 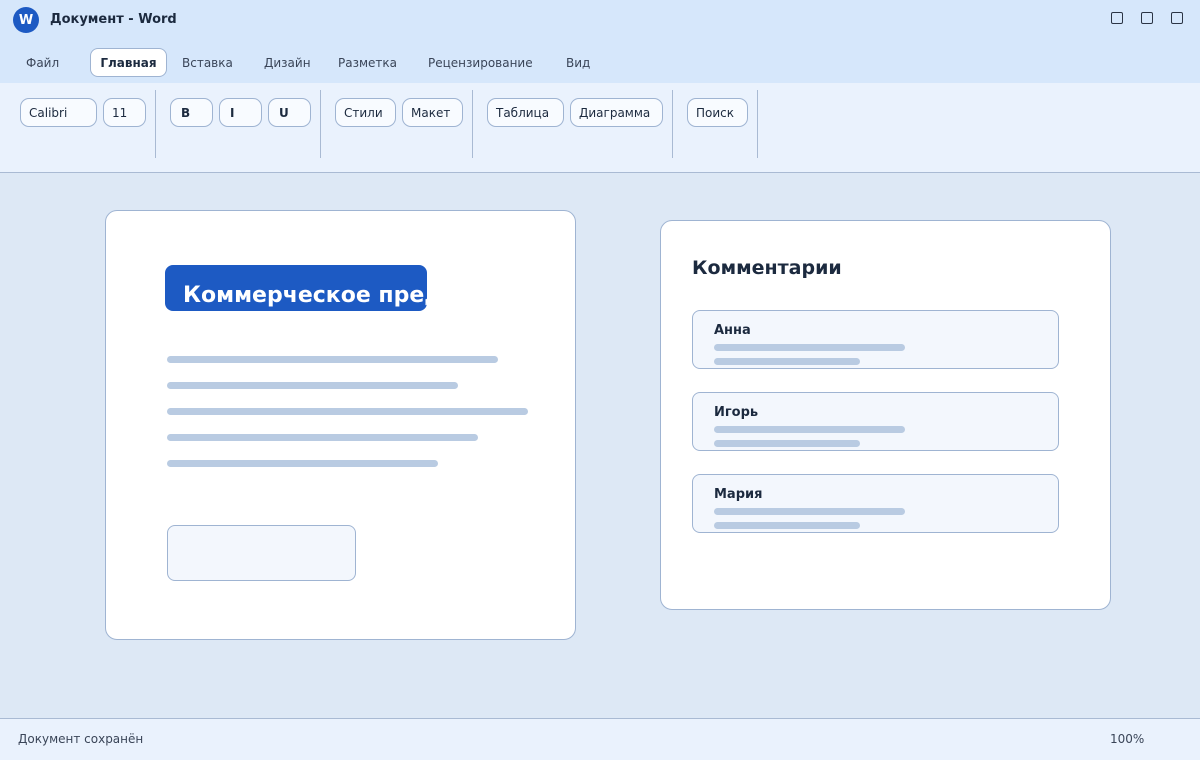 What do you see at coordinates (480, 62) in the screenshot?
I see `tab-review: Рецензирование` at bounding box center [480, 62].